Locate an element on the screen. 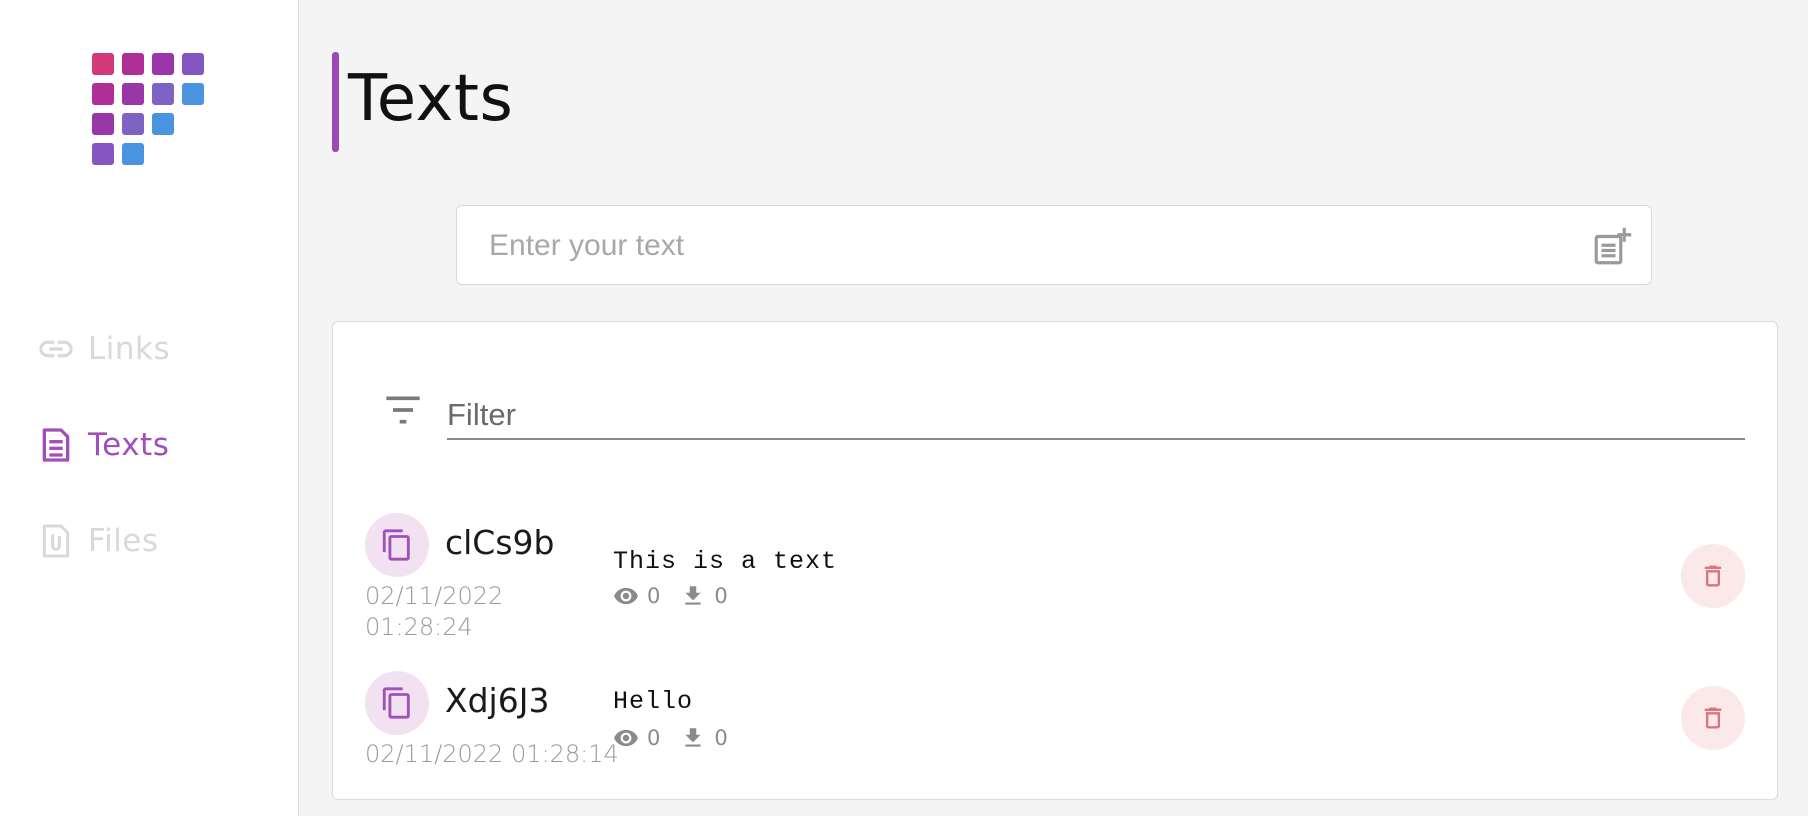 This screenshot has width=1808, height=816. title-accent-bar is located at coordinates (335, 102).